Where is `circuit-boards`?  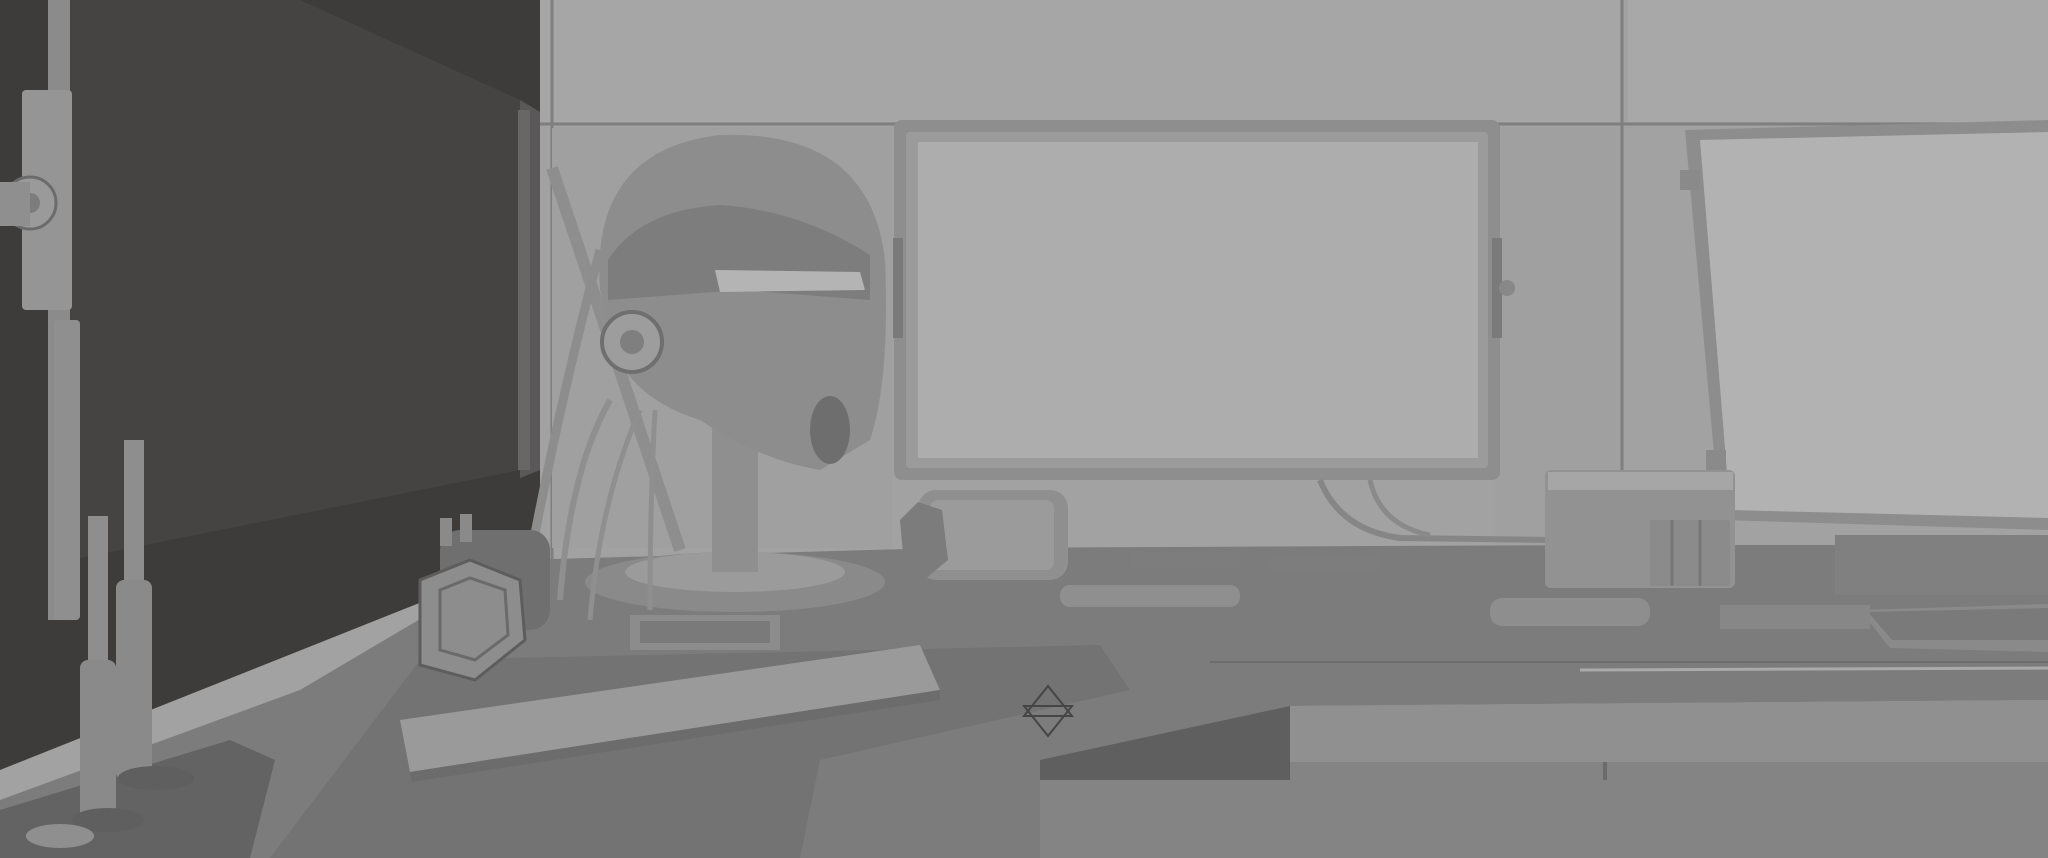 circuit-boards is located at coordinates (705, 632).